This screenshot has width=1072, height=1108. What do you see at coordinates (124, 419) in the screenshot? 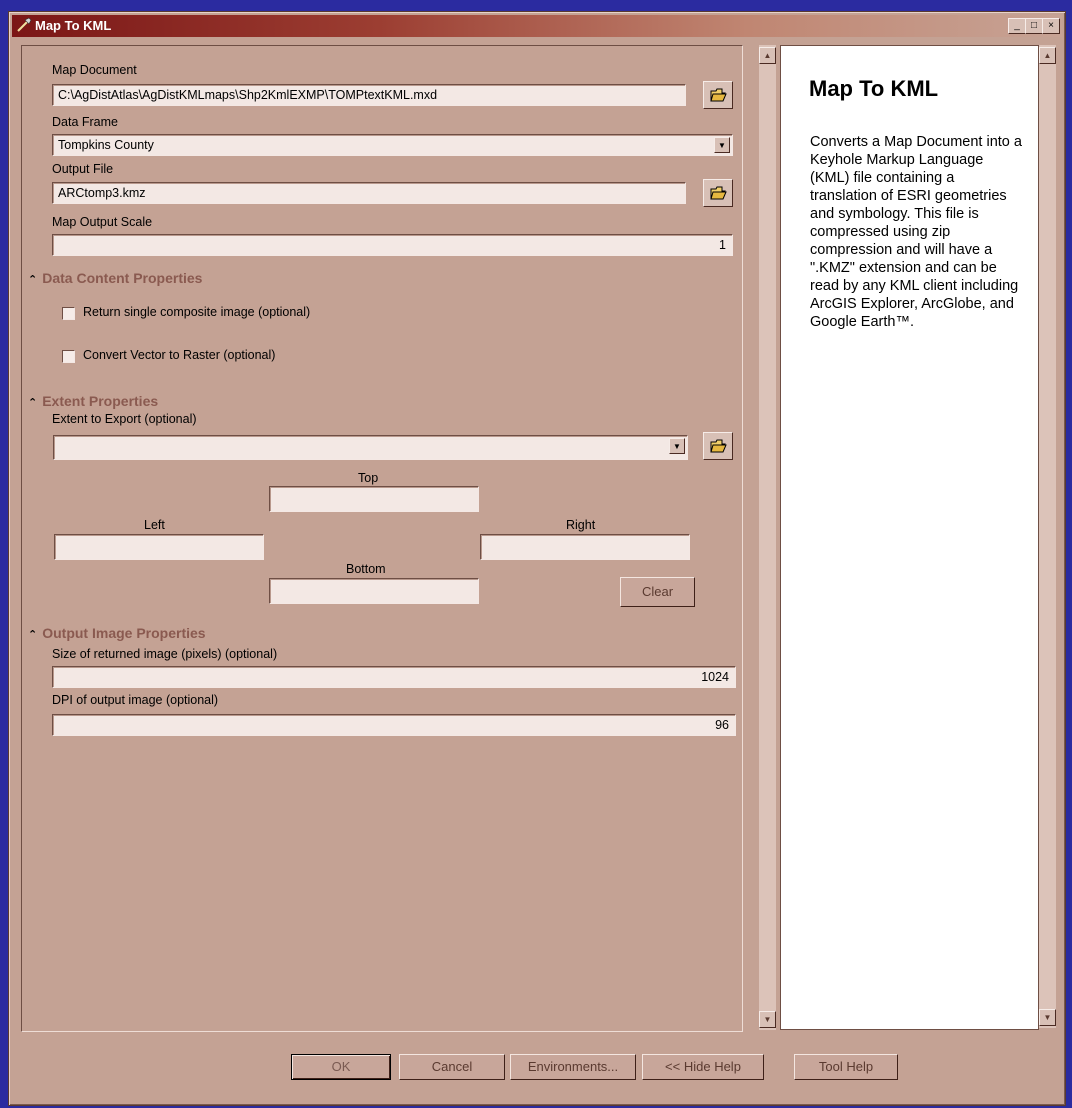
I see `extent-to-export-label: Extent to Export (optional)` at bounding box center [124, 419].